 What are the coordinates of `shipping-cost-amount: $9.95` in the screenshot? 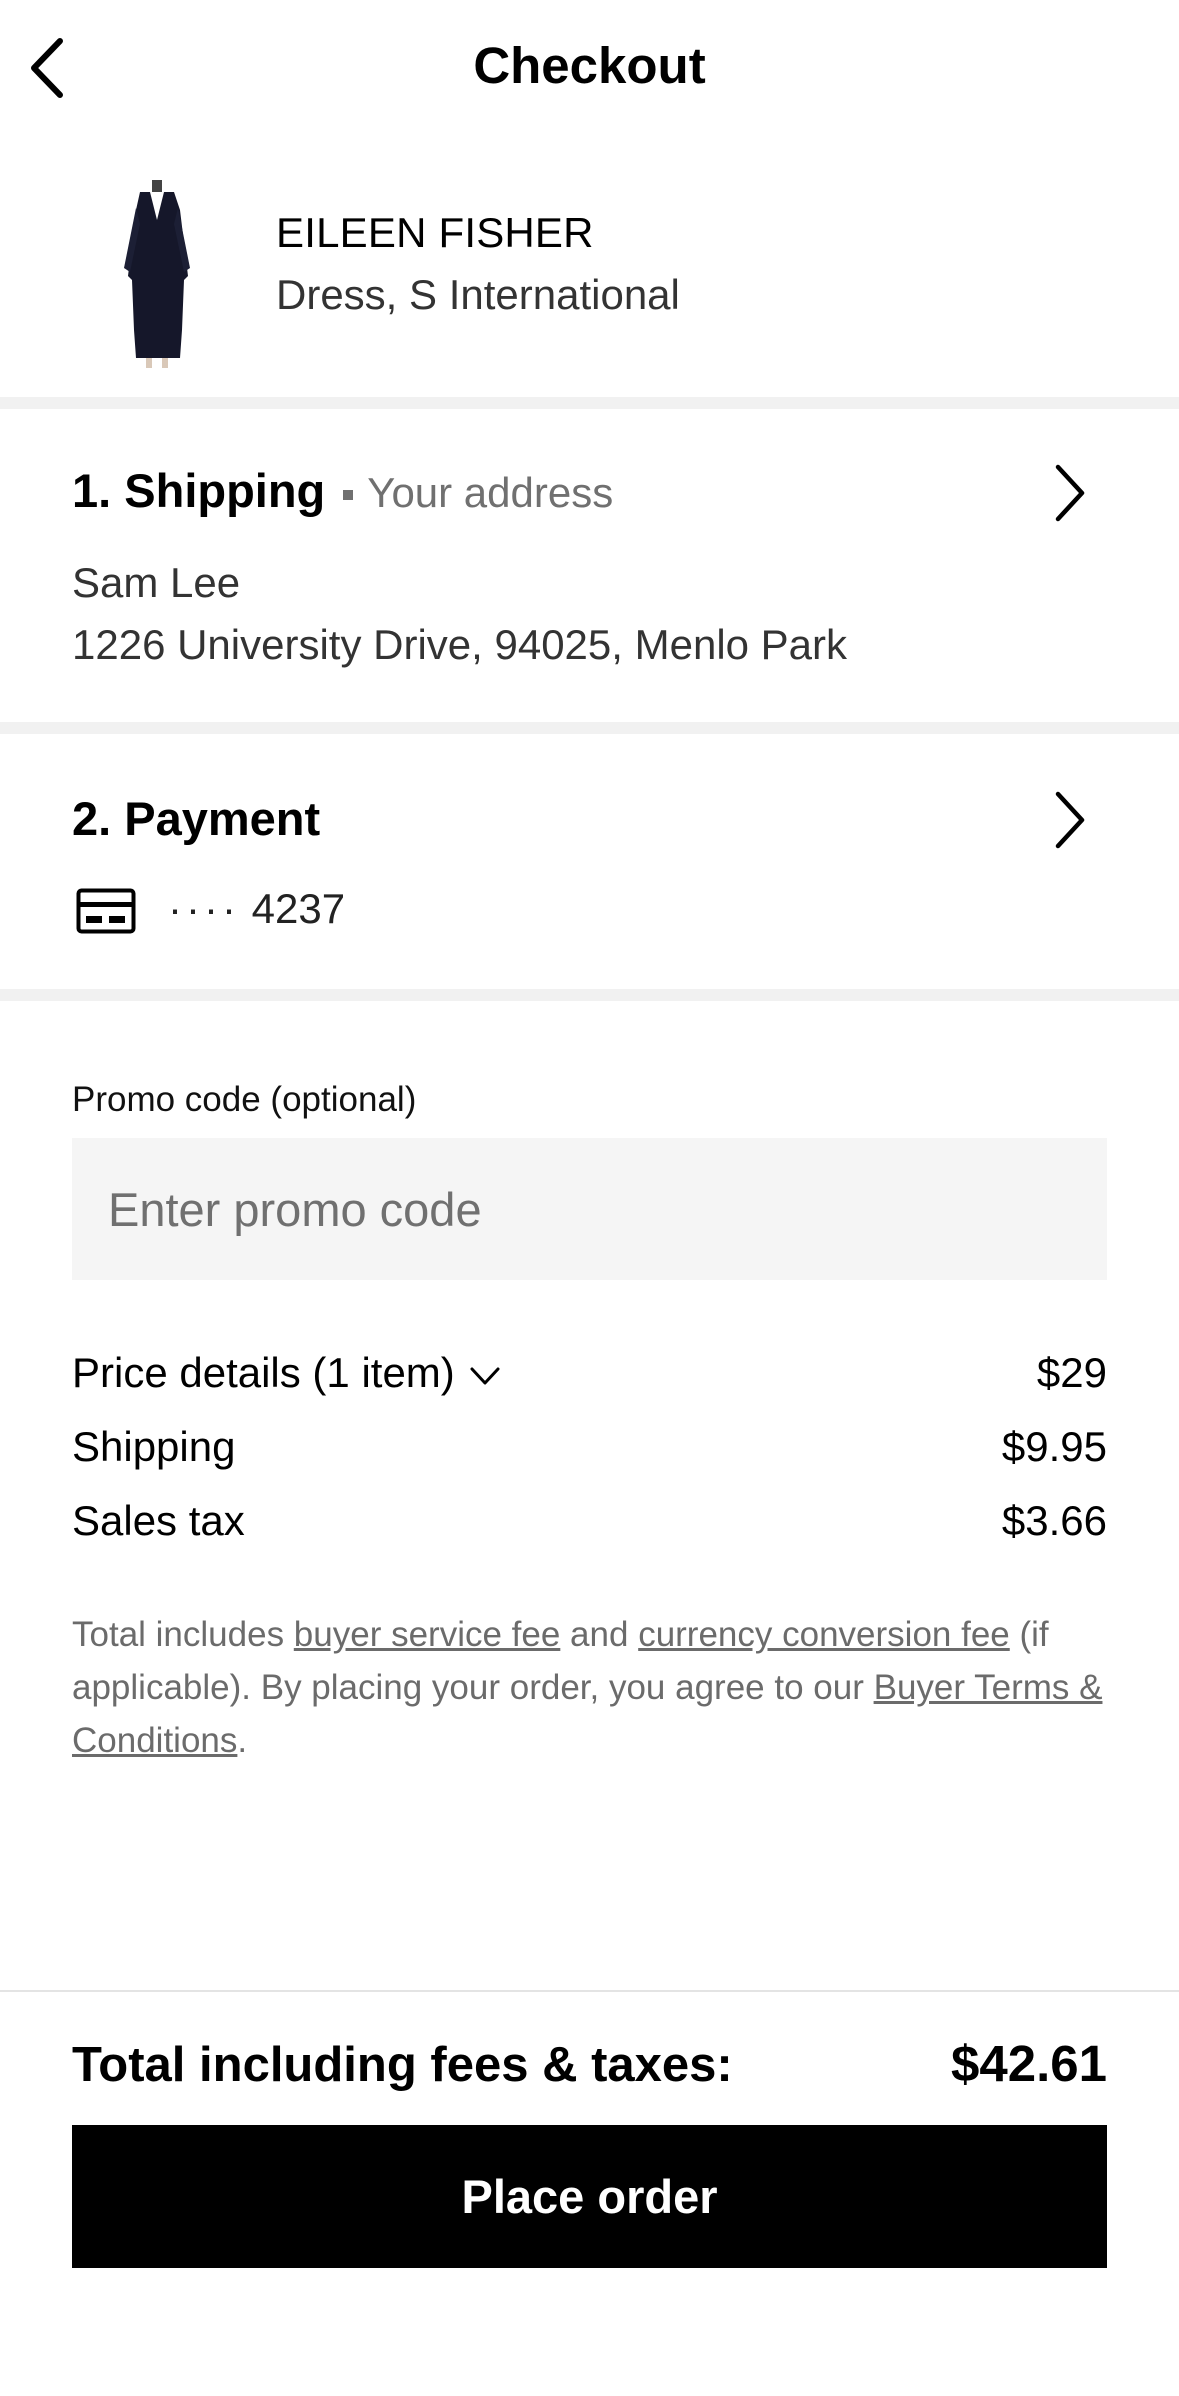 It's located at (1054, 1446).